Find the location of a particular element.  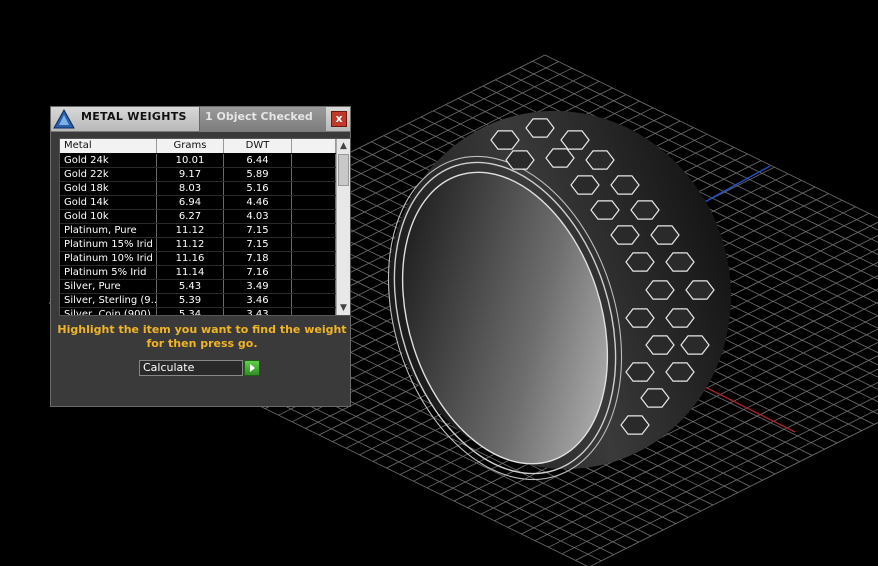

table-row: Platinum 10% Irid 11.16 7.18 is located at coordinates (198, 259).